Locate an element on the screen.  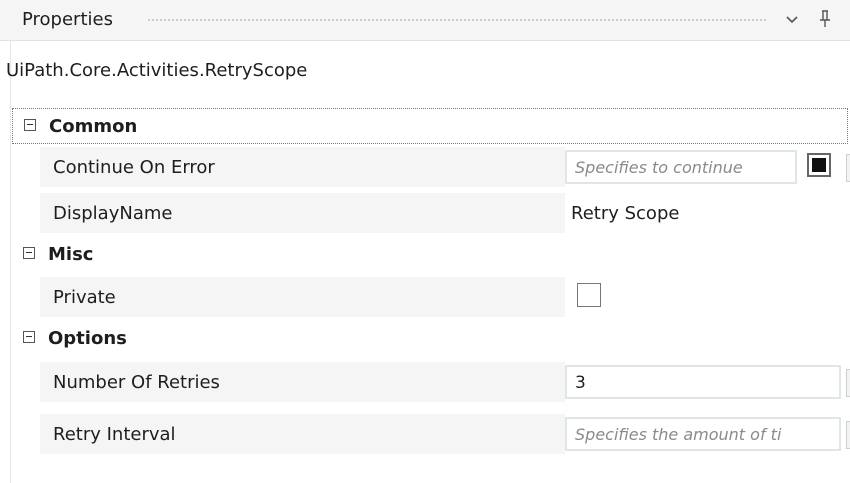
activity-type-name: UiPath.Core.Activities.RetryScope is located at coordinates (157, 70).